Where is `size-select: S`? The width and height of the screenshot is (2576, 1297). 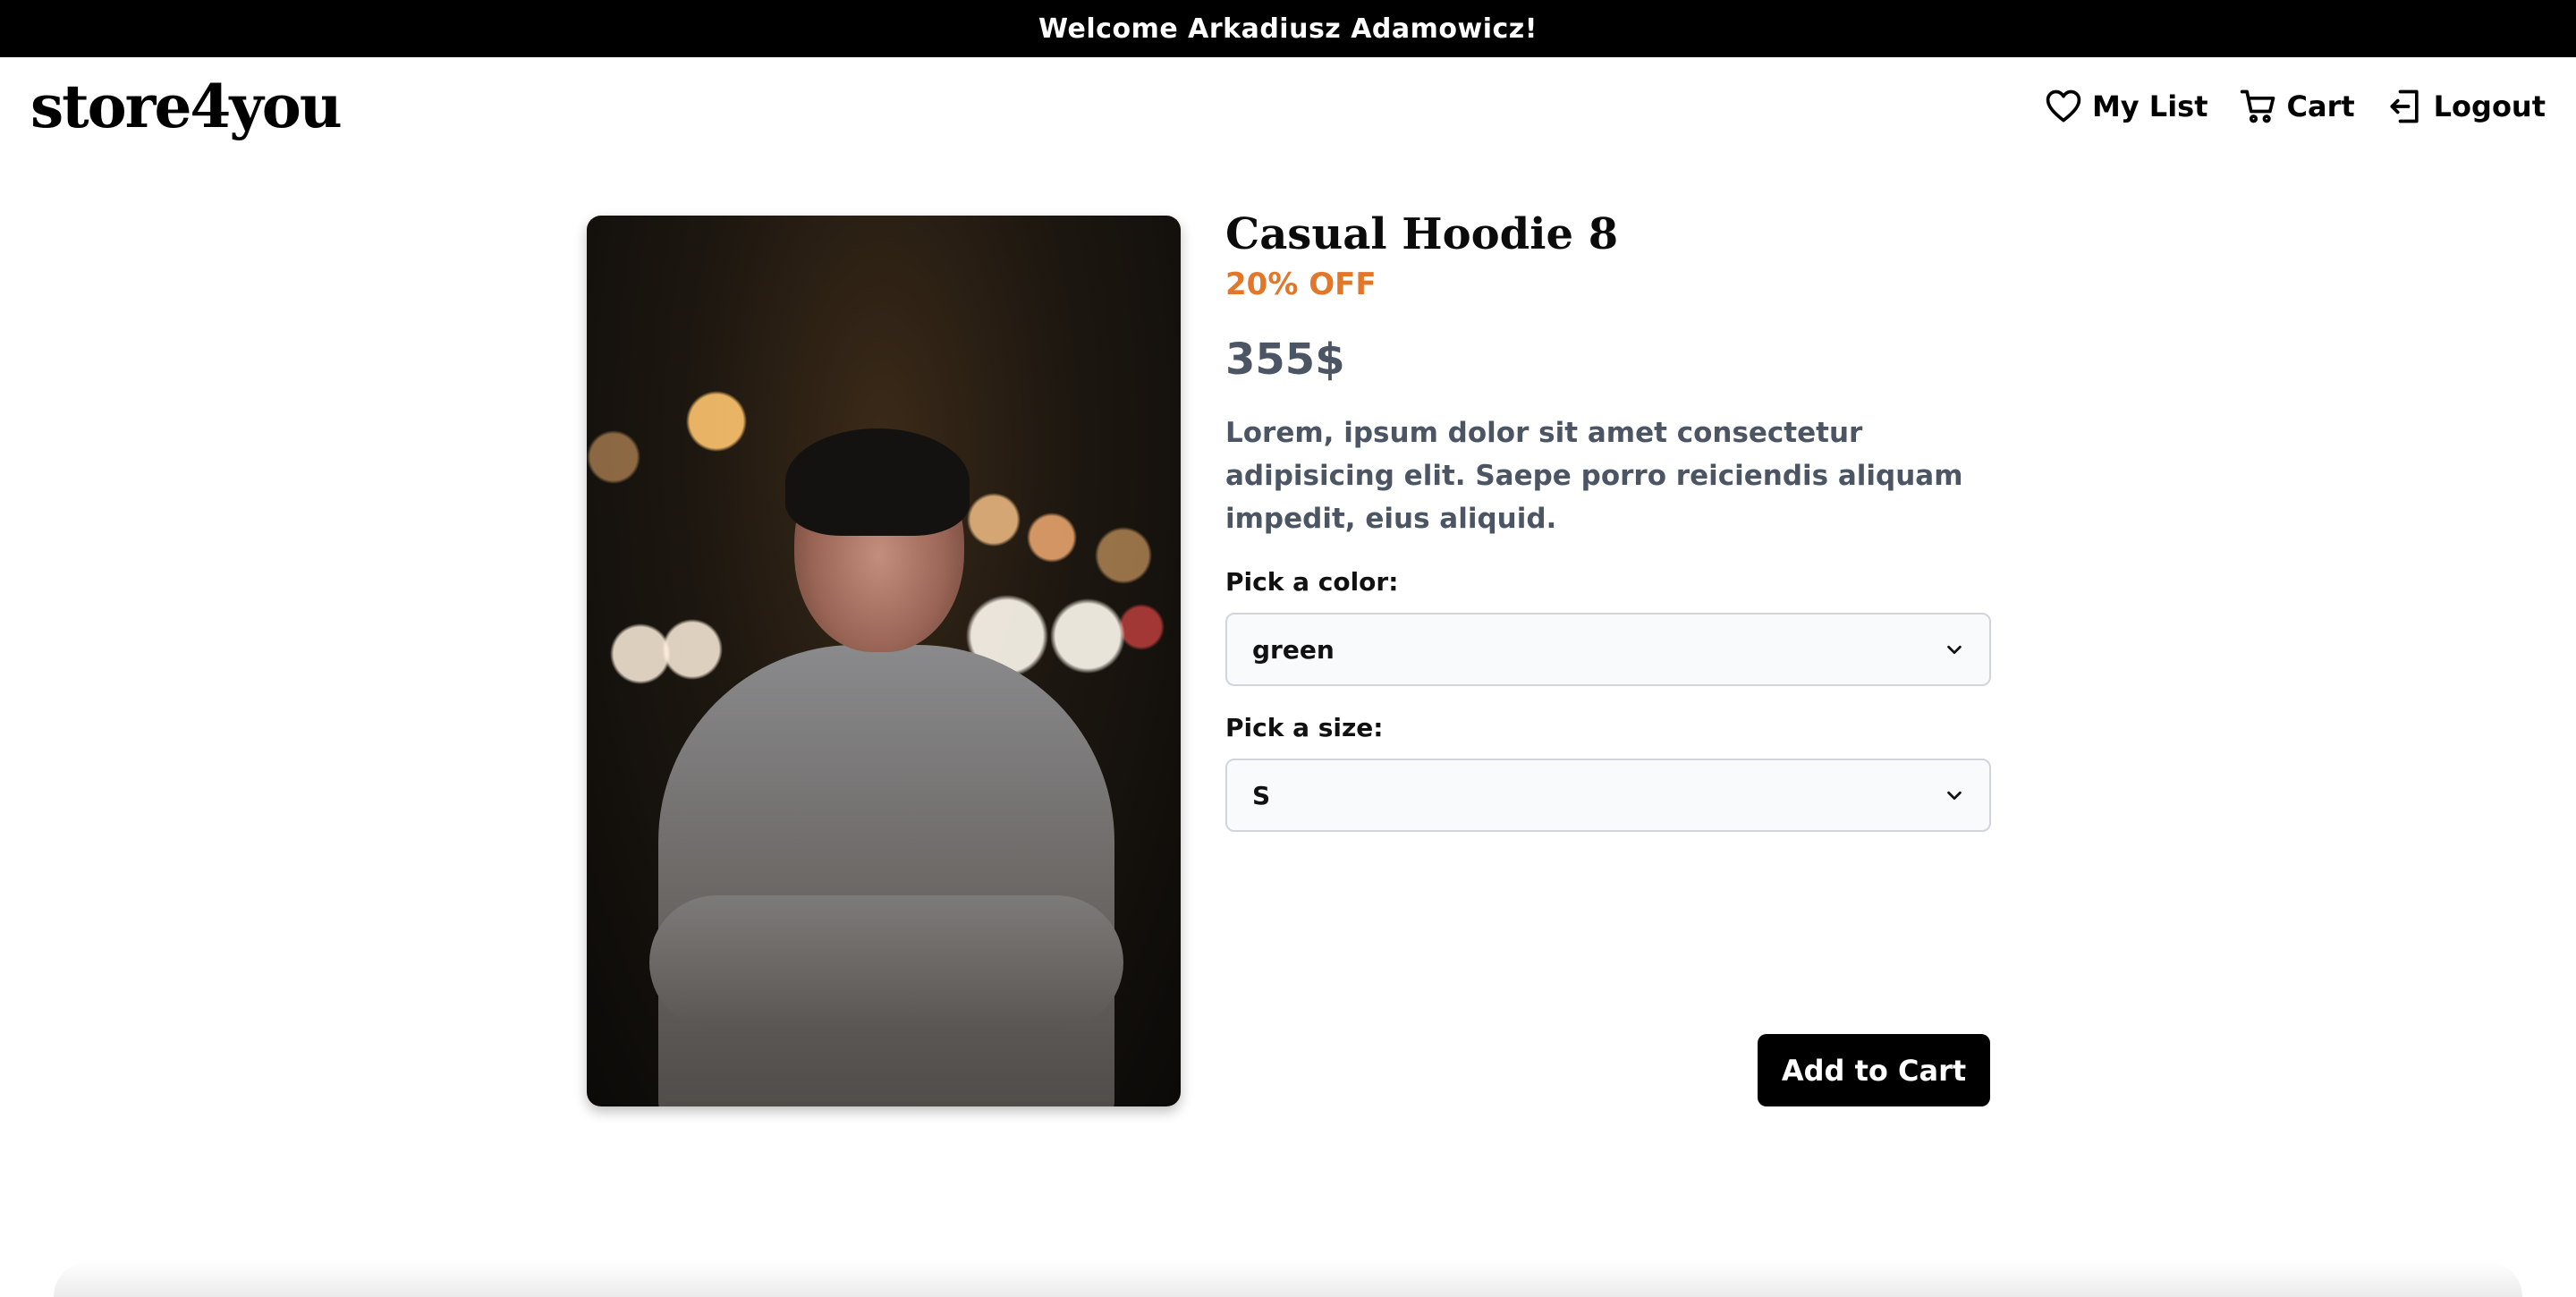 size-select: S is located at coordinates (1608, 796).